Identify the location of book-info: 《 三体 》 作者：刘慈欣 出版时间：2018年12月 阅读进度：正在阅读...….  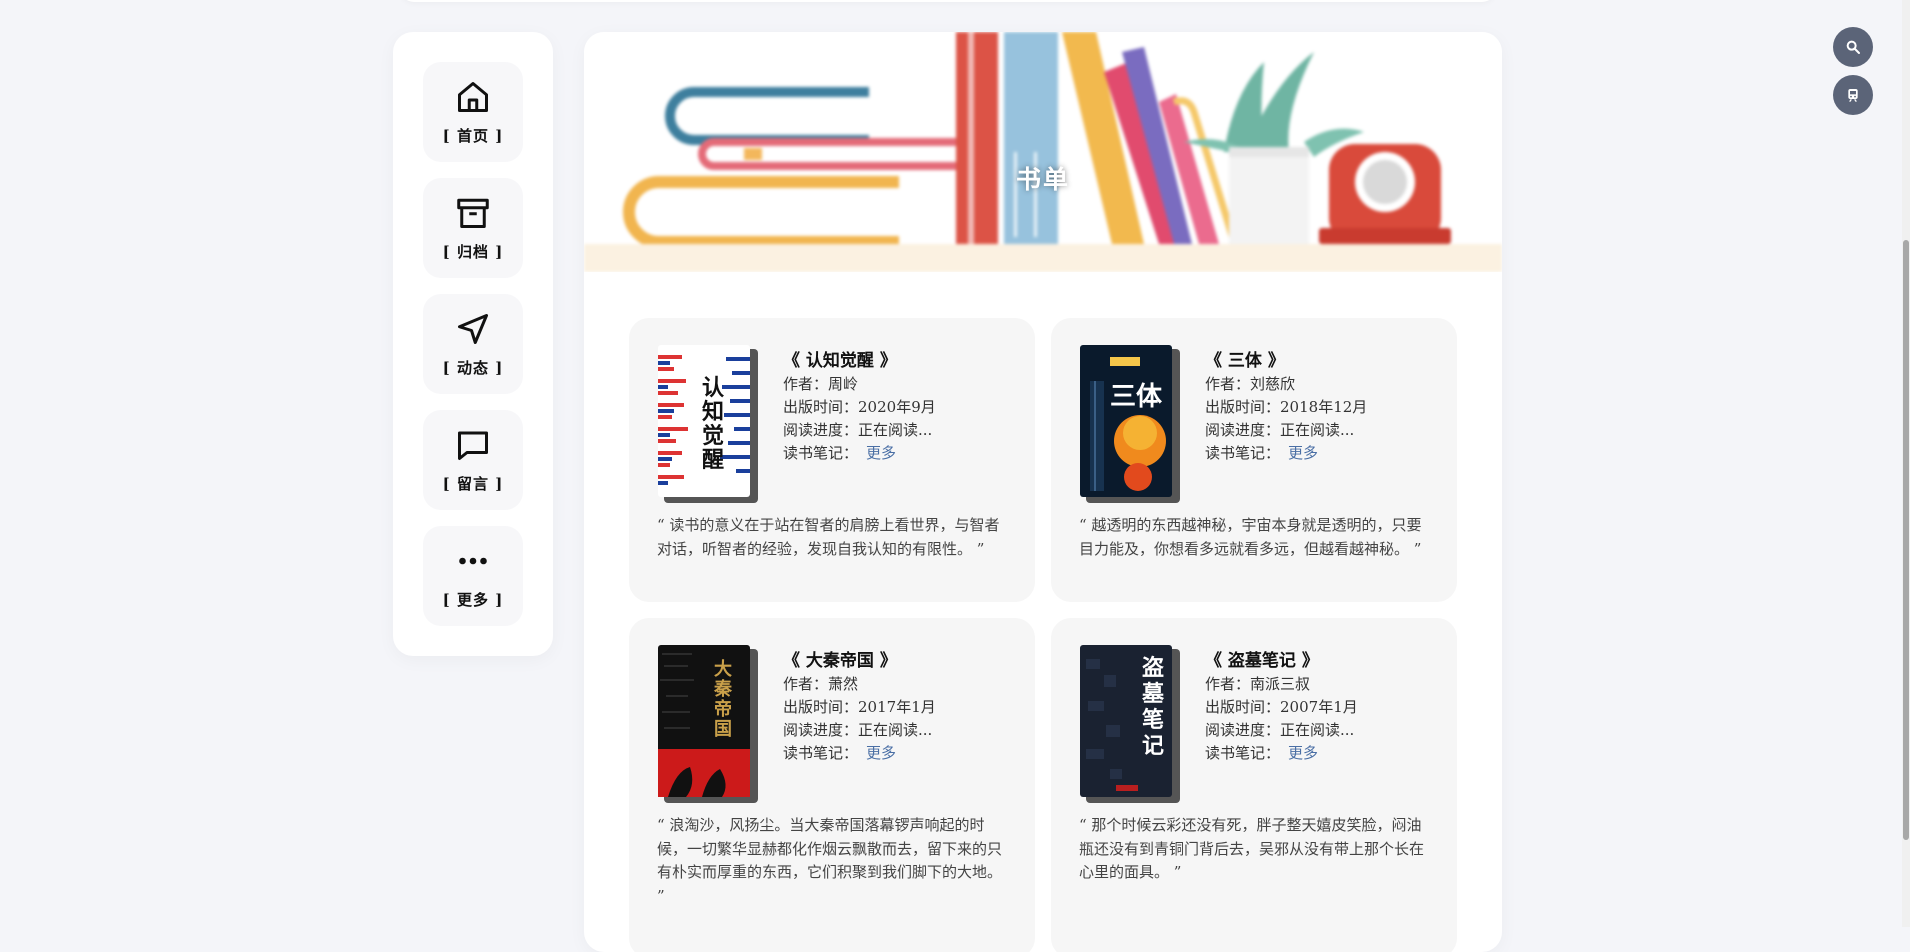
(1286, 407).